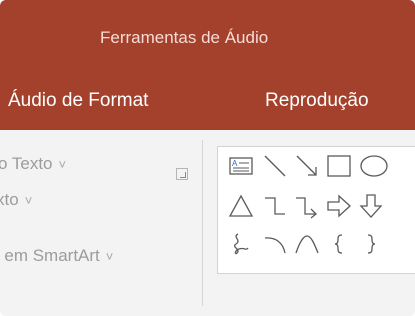  Describe the element at coordinates (241, 166) in the screenshot. I see `text-box-icon: A` at that location.